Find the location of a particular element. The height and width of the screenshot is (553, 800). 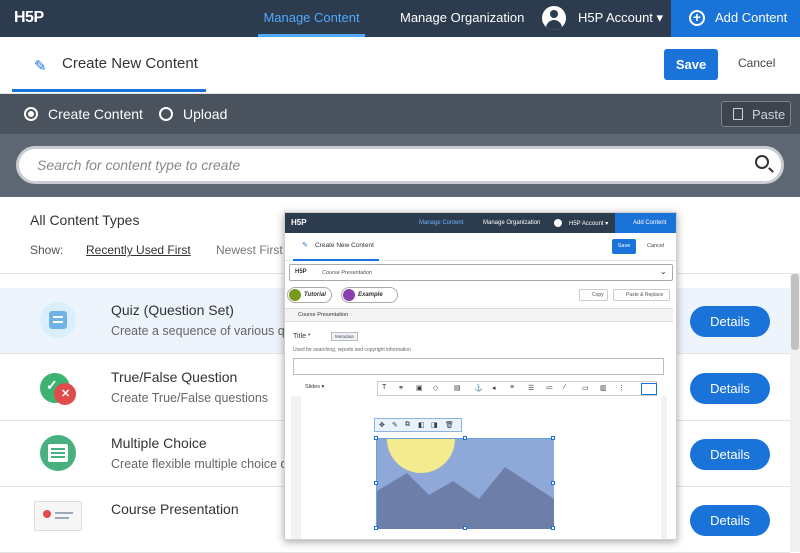

preview-selected-tool-icon is located at coordinates (649, 389).